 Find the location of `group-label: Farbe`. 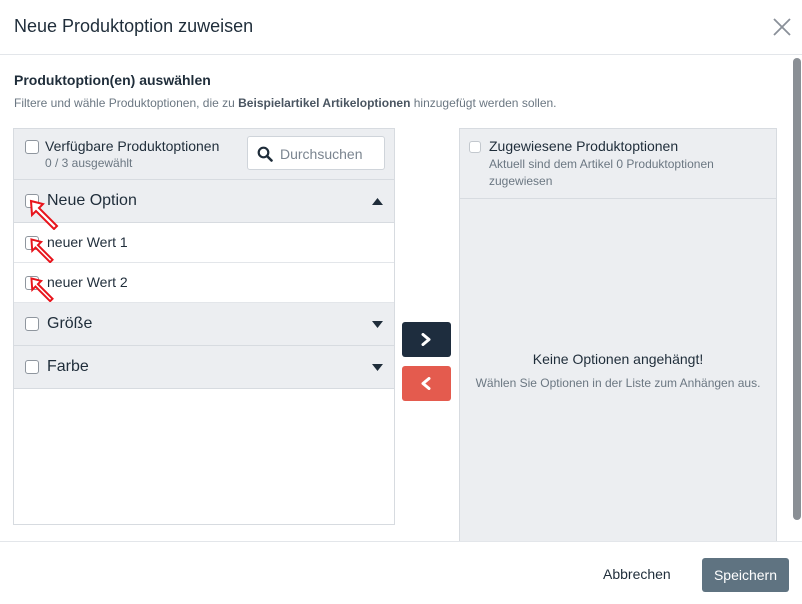

group-label: Farbe is located at coordinates (68, 366).